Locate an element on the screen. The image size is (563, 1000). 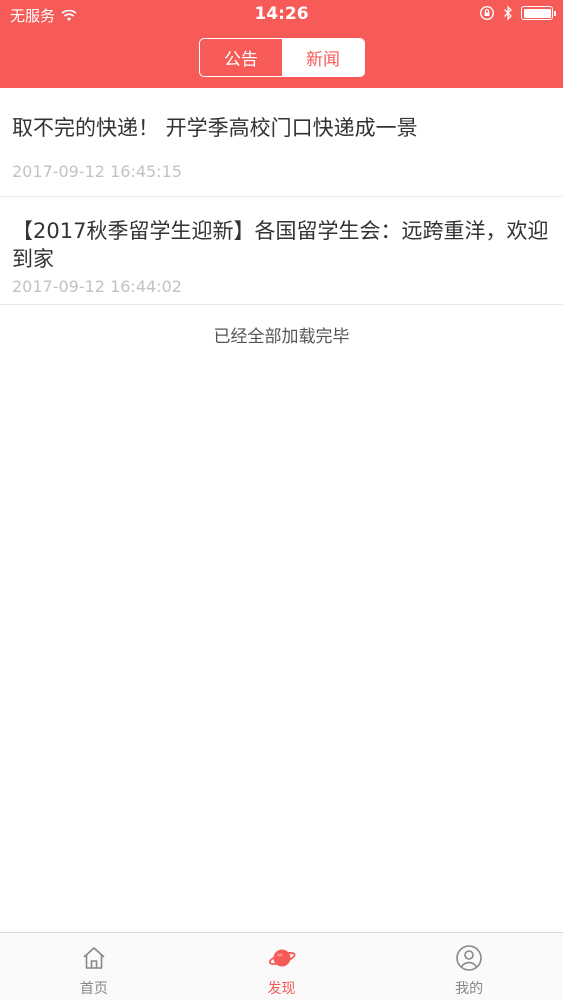
tab-label: 首页 is located at coordinates (93, 989).